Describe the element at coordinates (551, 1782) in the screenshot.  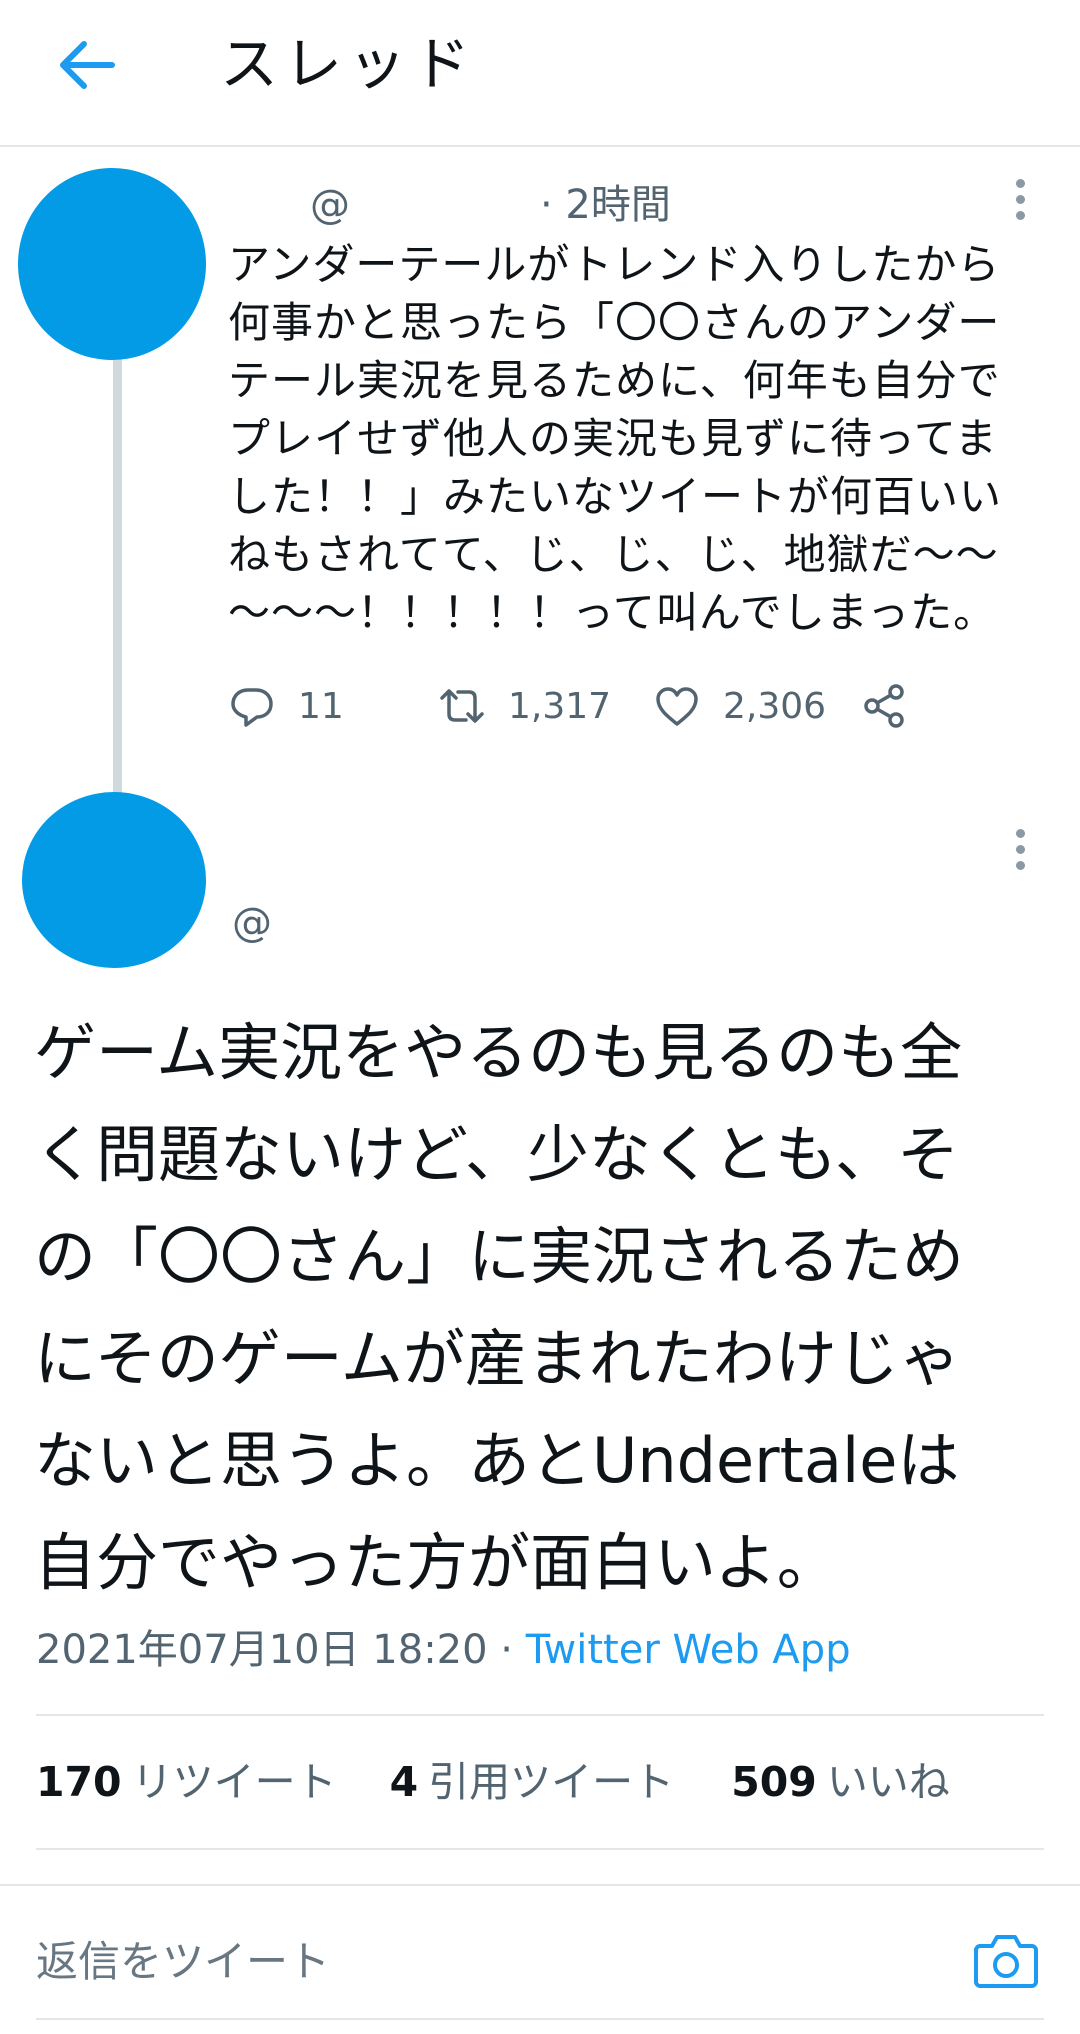
I see `quotes-stat-label: 引用ツイート` at that location.